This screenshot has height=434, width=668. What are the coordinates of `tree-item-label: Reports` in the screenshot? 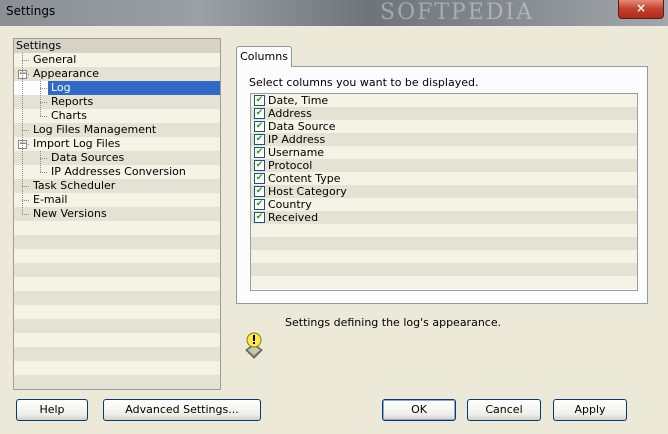 It's located at (72, 101).